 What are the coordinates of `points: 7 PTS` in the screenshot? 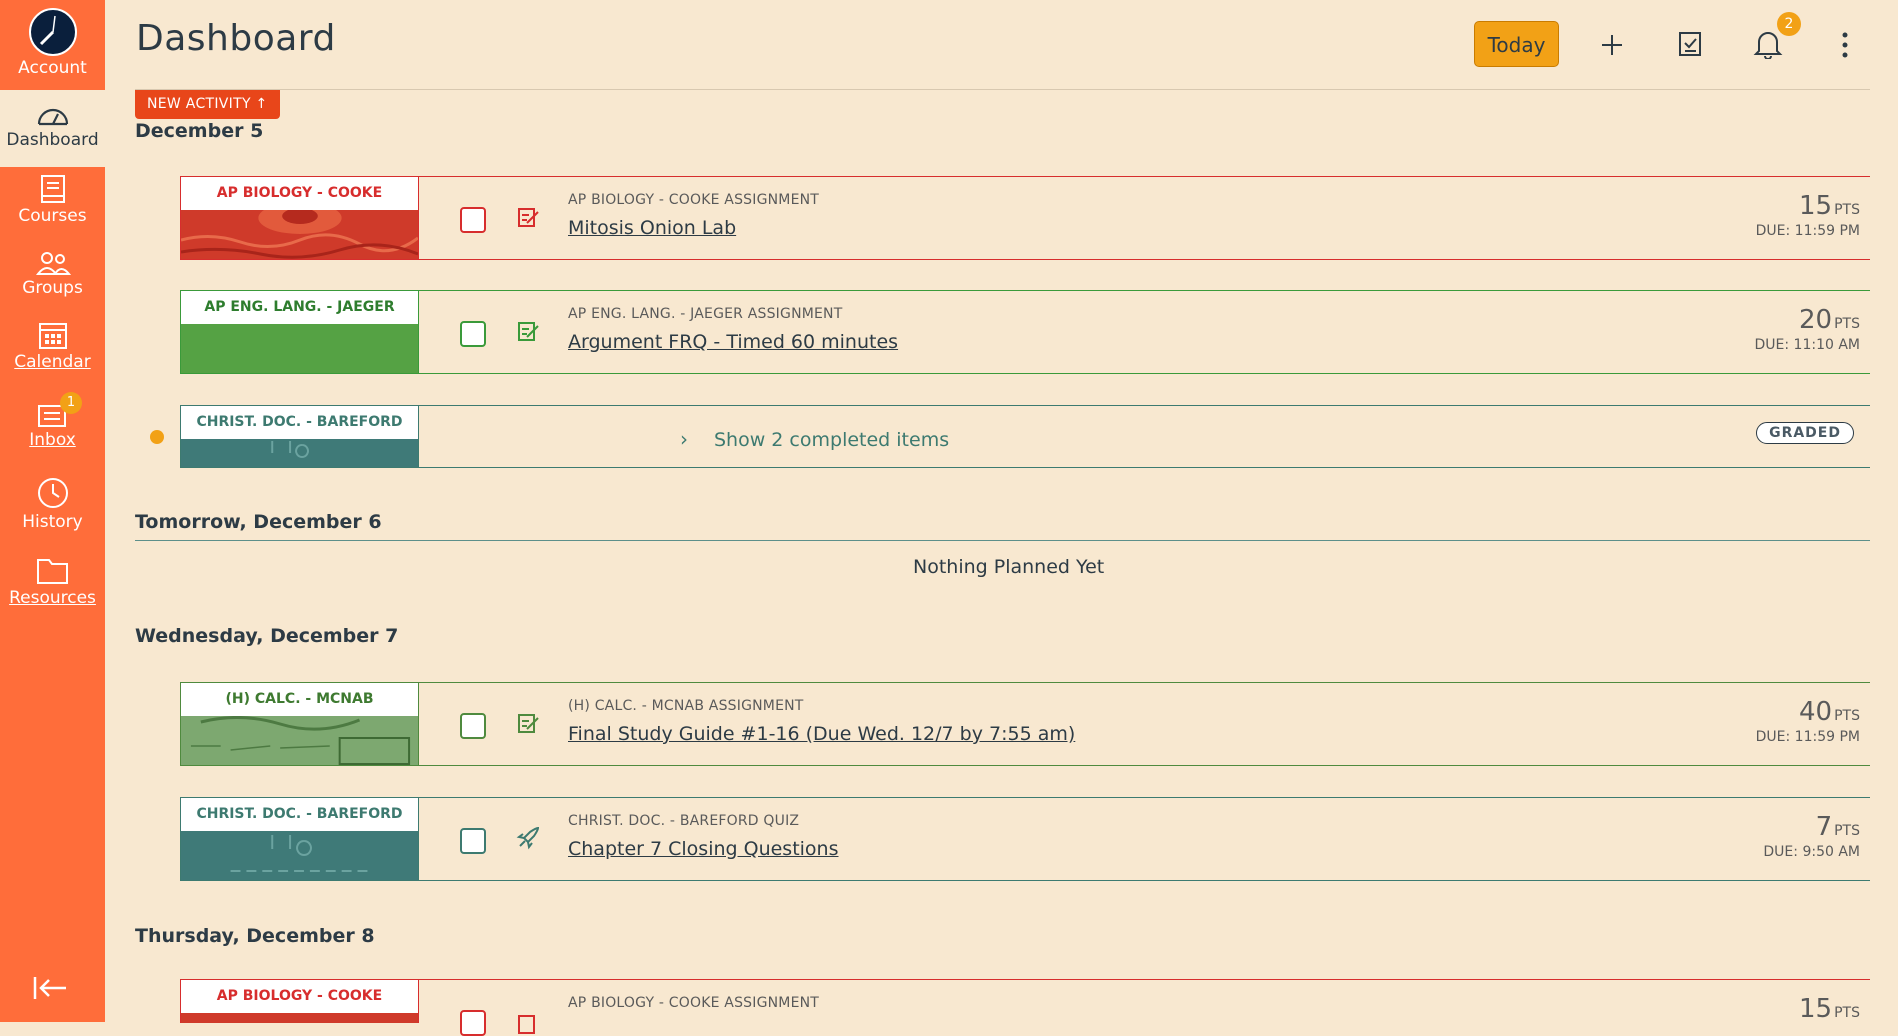 It's located at (1838, 827).